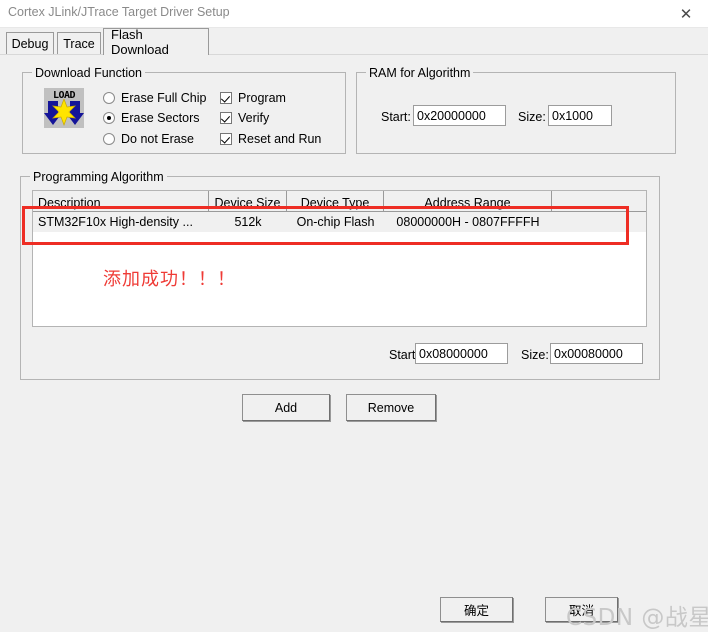 The width and height of the screenshot is (708, 632). What do you see at coordinates (226, 139) in the screenshot?
I see `checkbox-reset-and-run-indicator` at bounding box center [226, 139].